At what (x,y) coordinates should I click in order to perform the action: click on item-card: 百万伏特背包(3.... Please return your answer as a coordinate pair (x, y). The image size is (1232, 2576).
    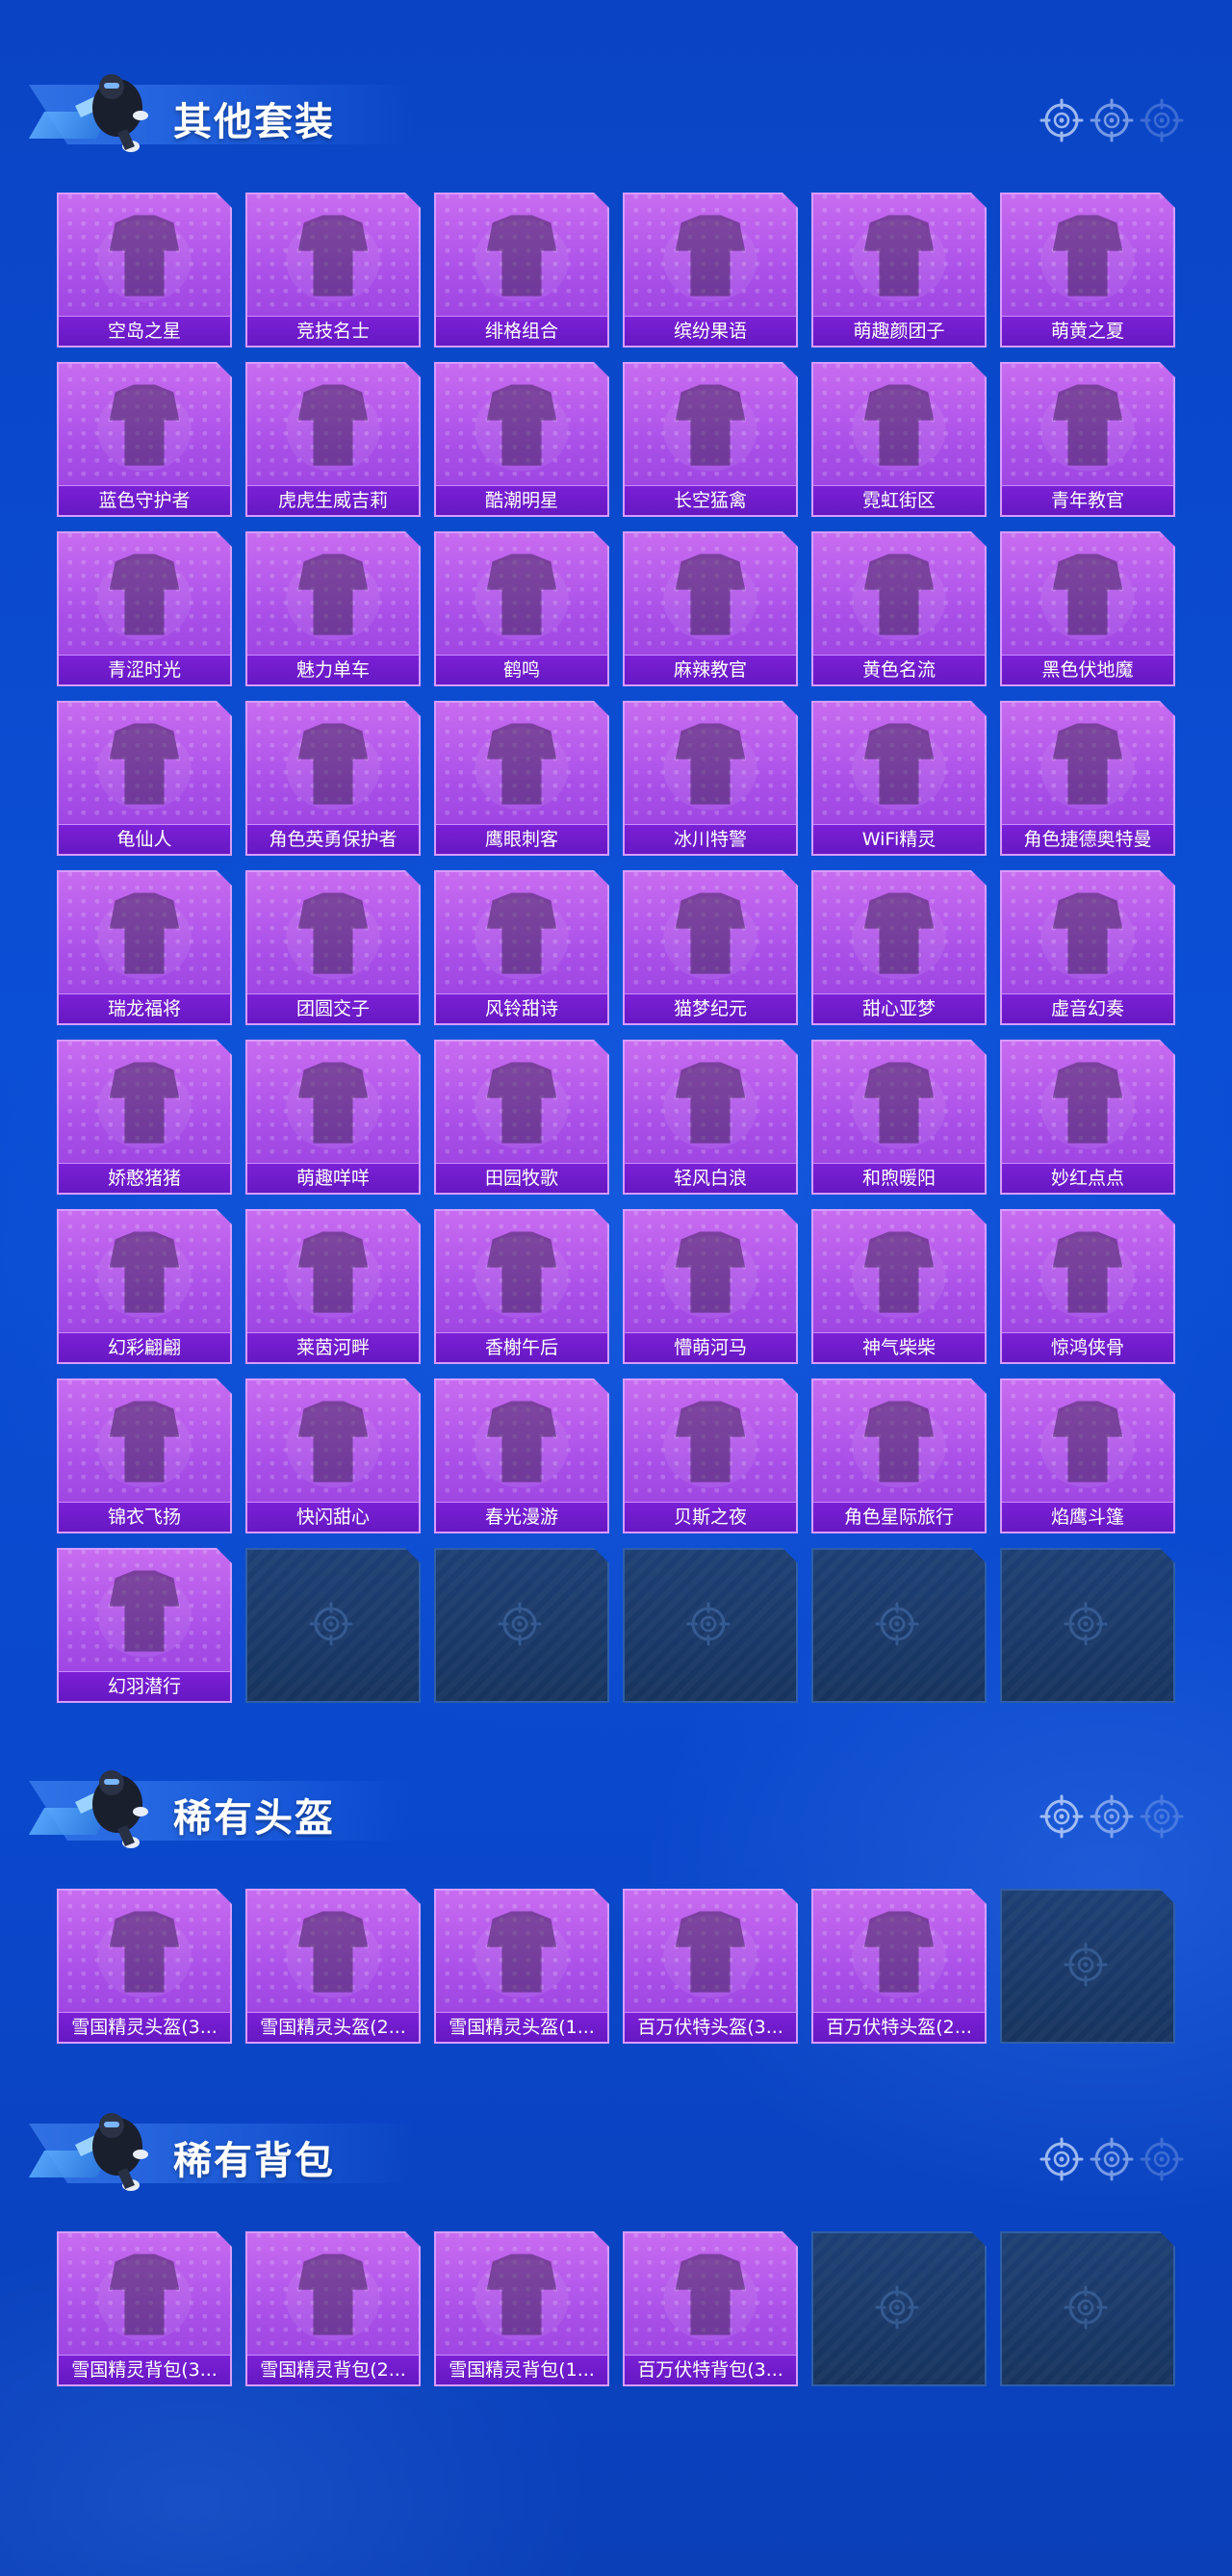
    Looking at the image, I should click on (710, 2309).